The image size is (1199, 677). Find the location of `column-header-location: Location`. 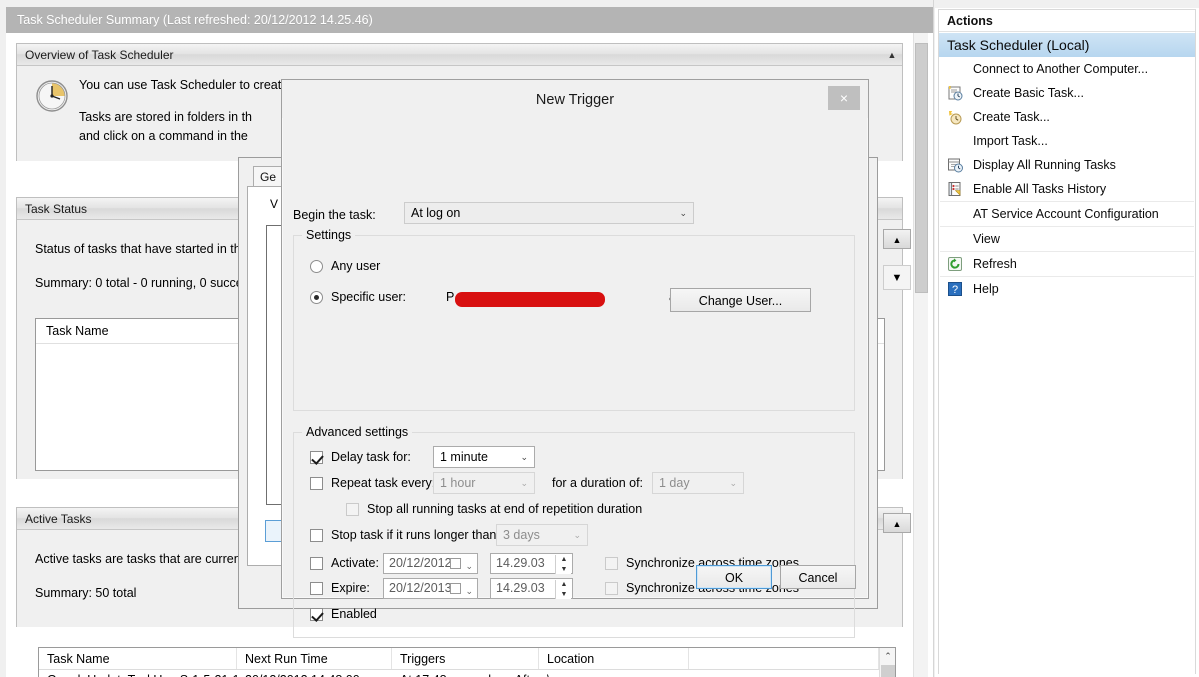

column-header-location: Location is located at coordinates (614, 658).